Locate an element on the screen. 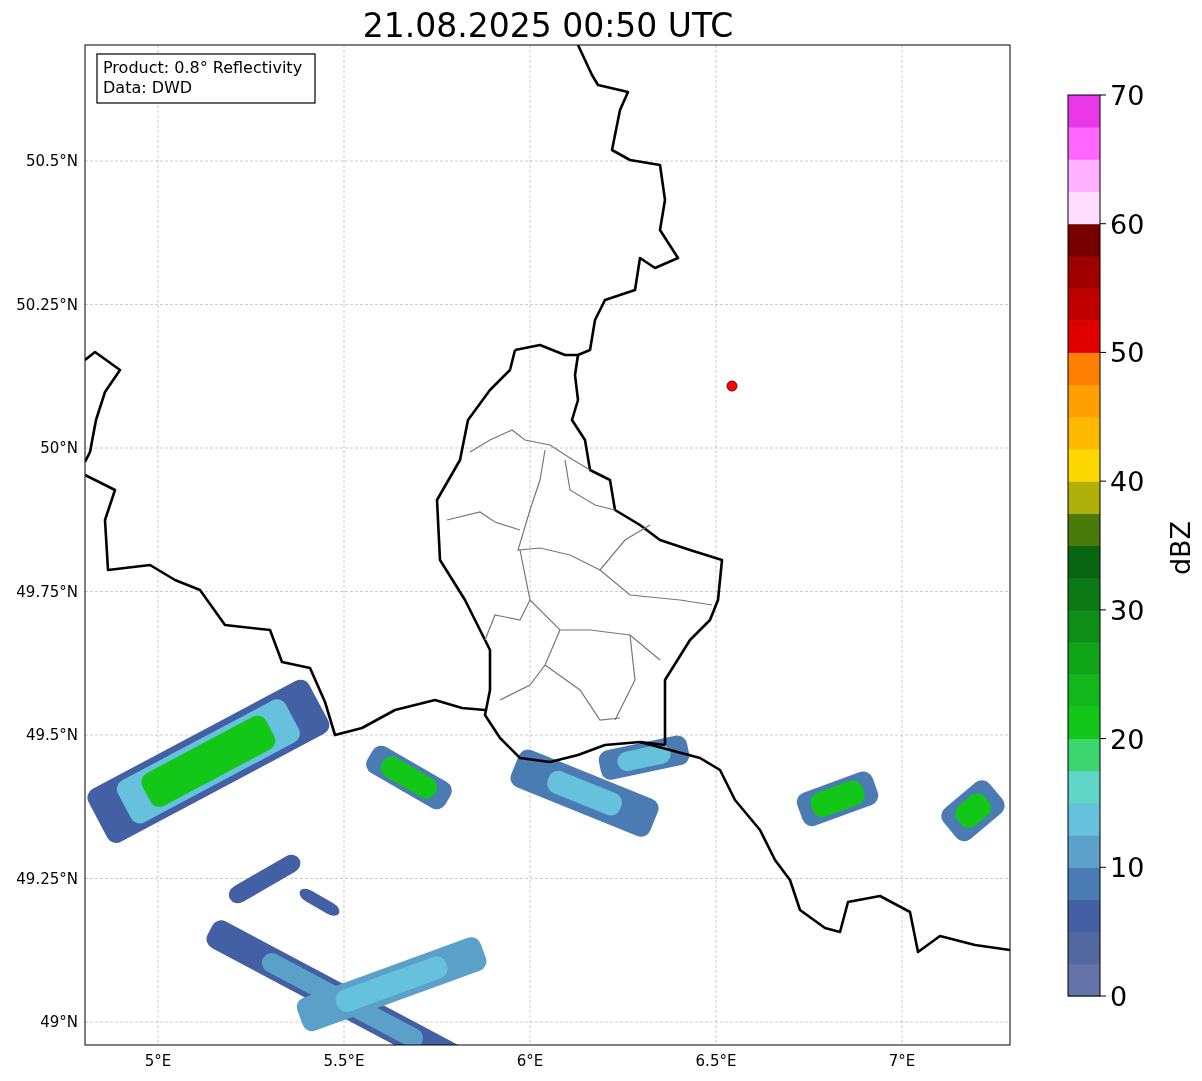 The height and width of the screenshot is (1081, 1202). latitude-label: 50°N is located at coordinates (59, 448).